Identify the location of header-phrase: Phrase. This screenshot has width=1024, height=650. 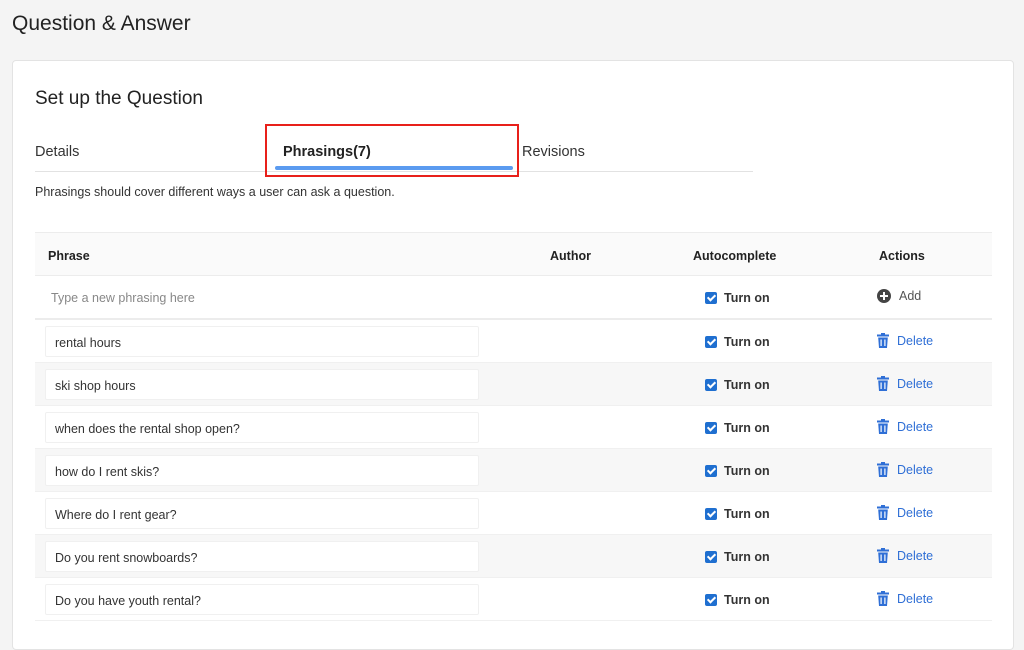
(69, 256).